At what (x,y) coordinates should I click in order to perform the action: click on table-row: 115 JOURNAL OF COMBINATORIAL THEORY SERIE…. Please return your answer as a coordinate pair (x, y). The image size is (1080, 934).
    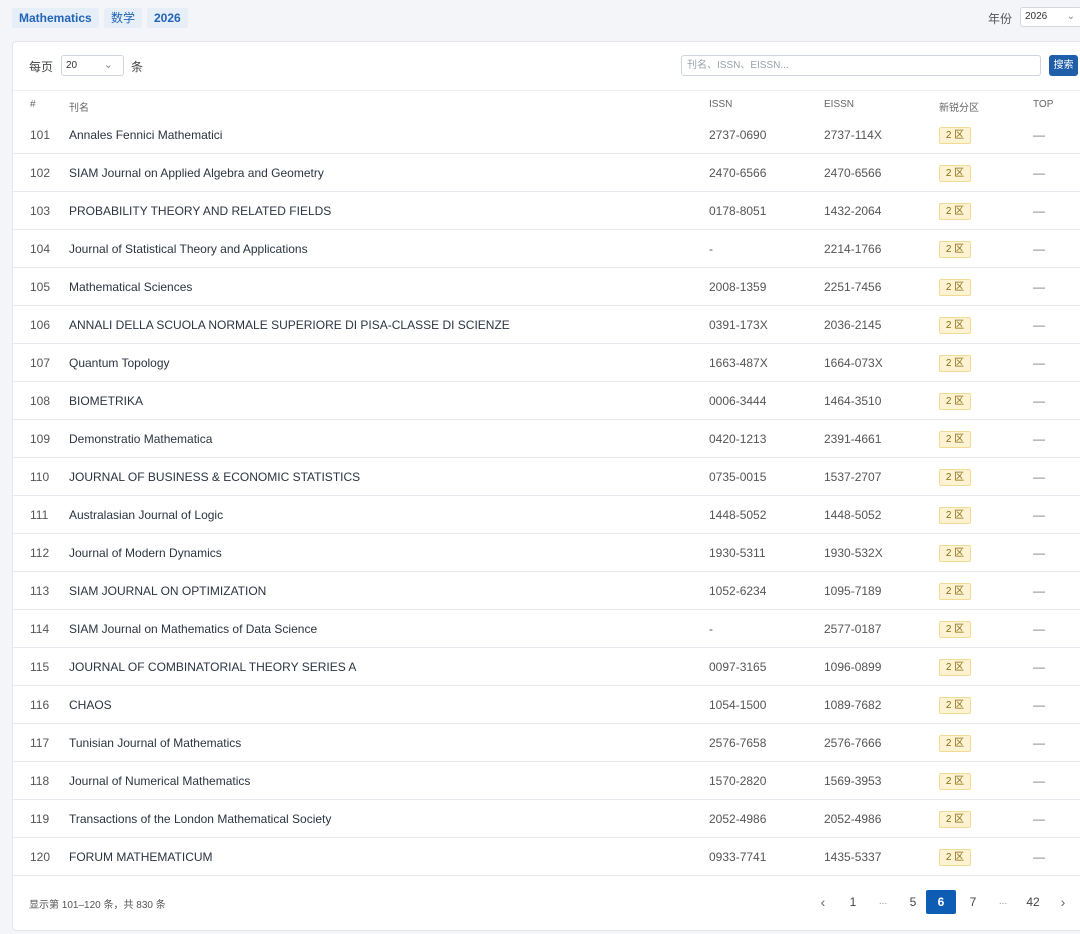
    Looking at the image, I should click on (546, 667).